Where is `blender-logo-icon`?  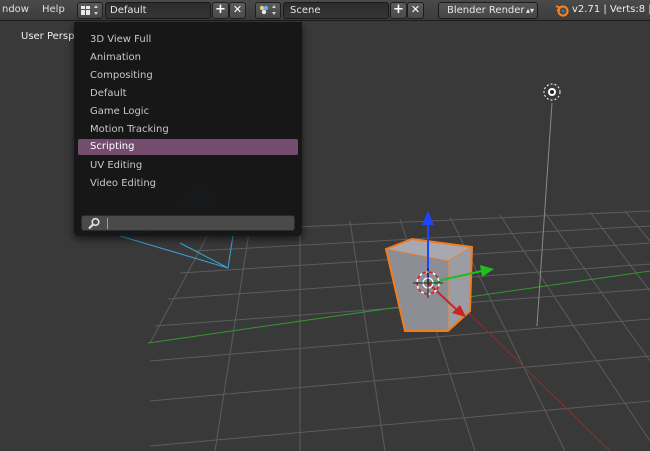 blender-logo-icon is located at coordinates (562, 11).